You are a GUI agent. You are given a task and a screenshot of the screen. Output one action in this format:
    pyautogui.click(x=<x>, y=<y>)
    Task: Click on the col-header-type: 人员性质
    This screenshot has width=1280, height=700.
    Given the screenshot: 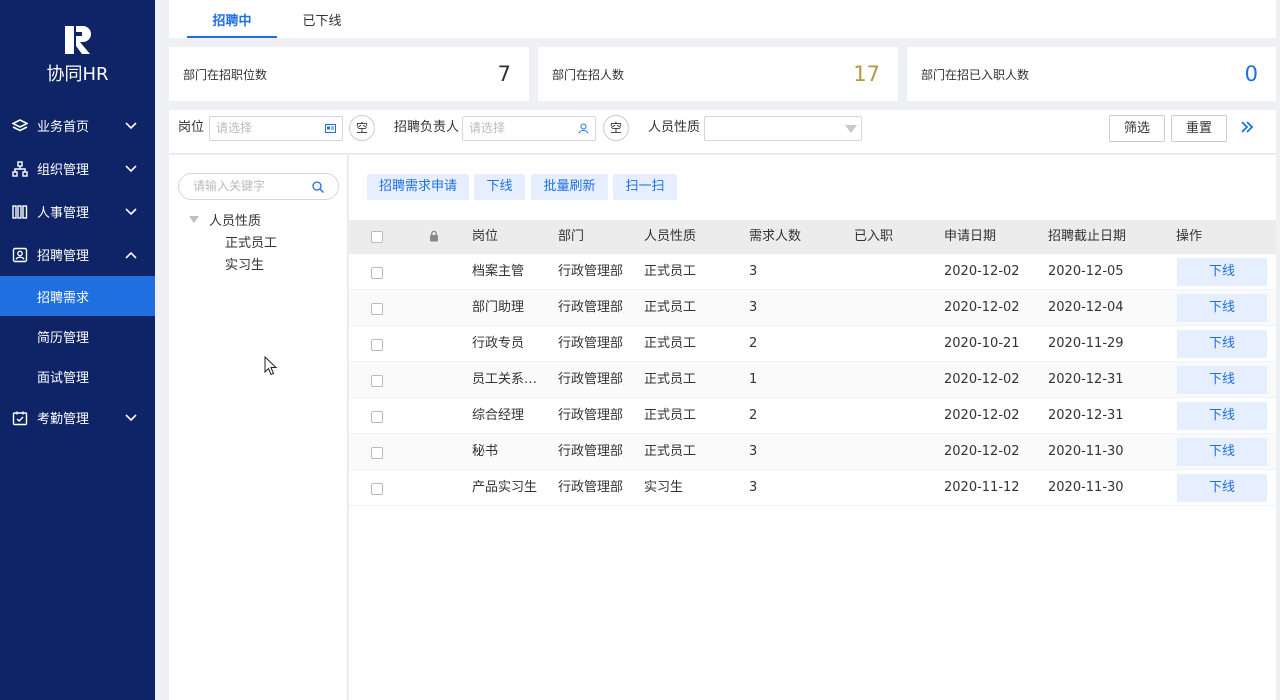 What is the action you would take?
    pyautogui.click(x=670, y=237)
    